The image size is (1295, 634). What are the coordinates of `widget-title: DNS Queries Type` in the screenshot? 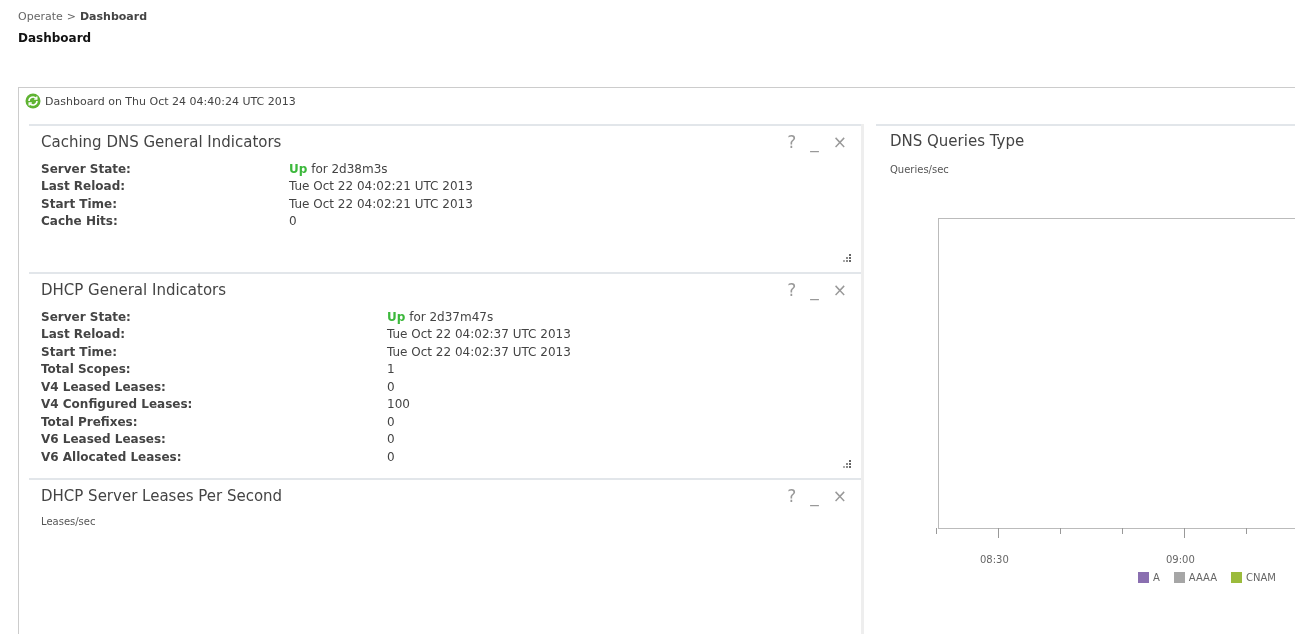 It's located at (958, 141).